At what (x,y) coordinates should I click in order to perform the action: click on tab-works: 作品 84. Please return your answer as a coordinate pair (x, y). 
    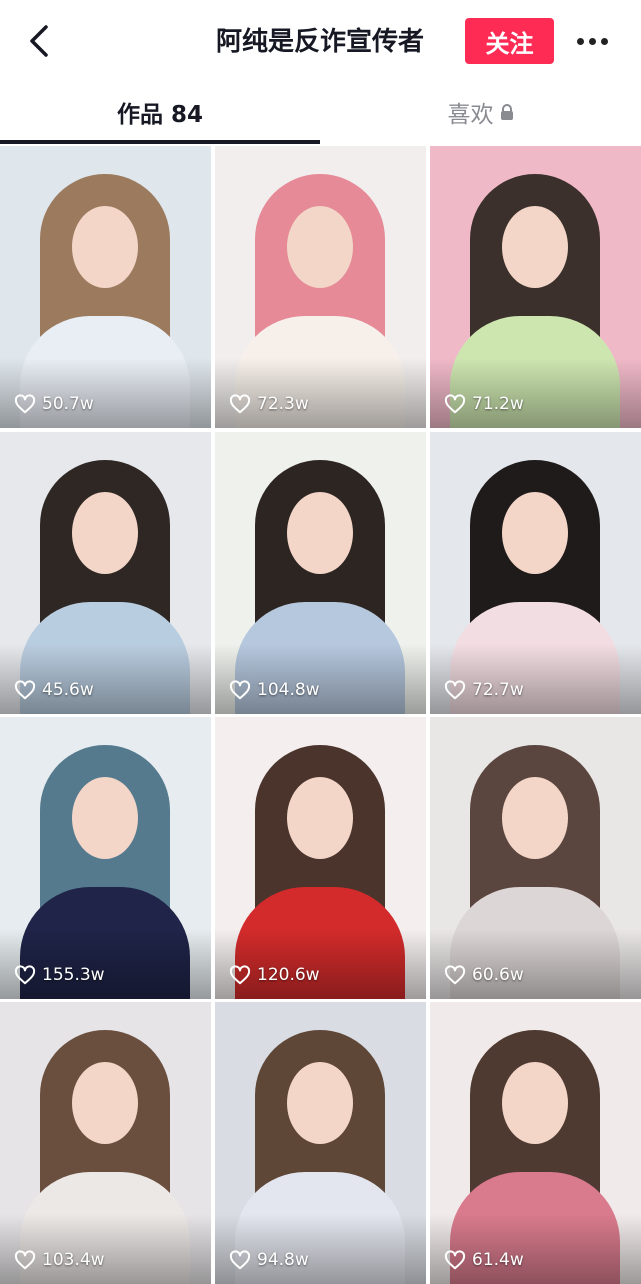
    Looking at the image, I should click on (160, 112).